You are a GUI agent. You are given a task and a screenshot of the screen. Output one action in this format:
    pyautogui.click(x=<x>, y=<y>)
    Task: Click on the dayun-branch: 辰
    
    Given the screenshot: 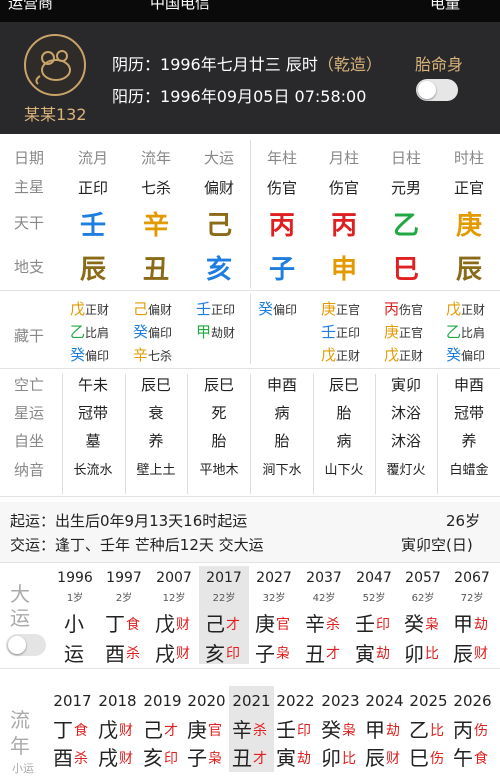 What is the action you would take?
    pyautogui.click(x=463, y=654)
    